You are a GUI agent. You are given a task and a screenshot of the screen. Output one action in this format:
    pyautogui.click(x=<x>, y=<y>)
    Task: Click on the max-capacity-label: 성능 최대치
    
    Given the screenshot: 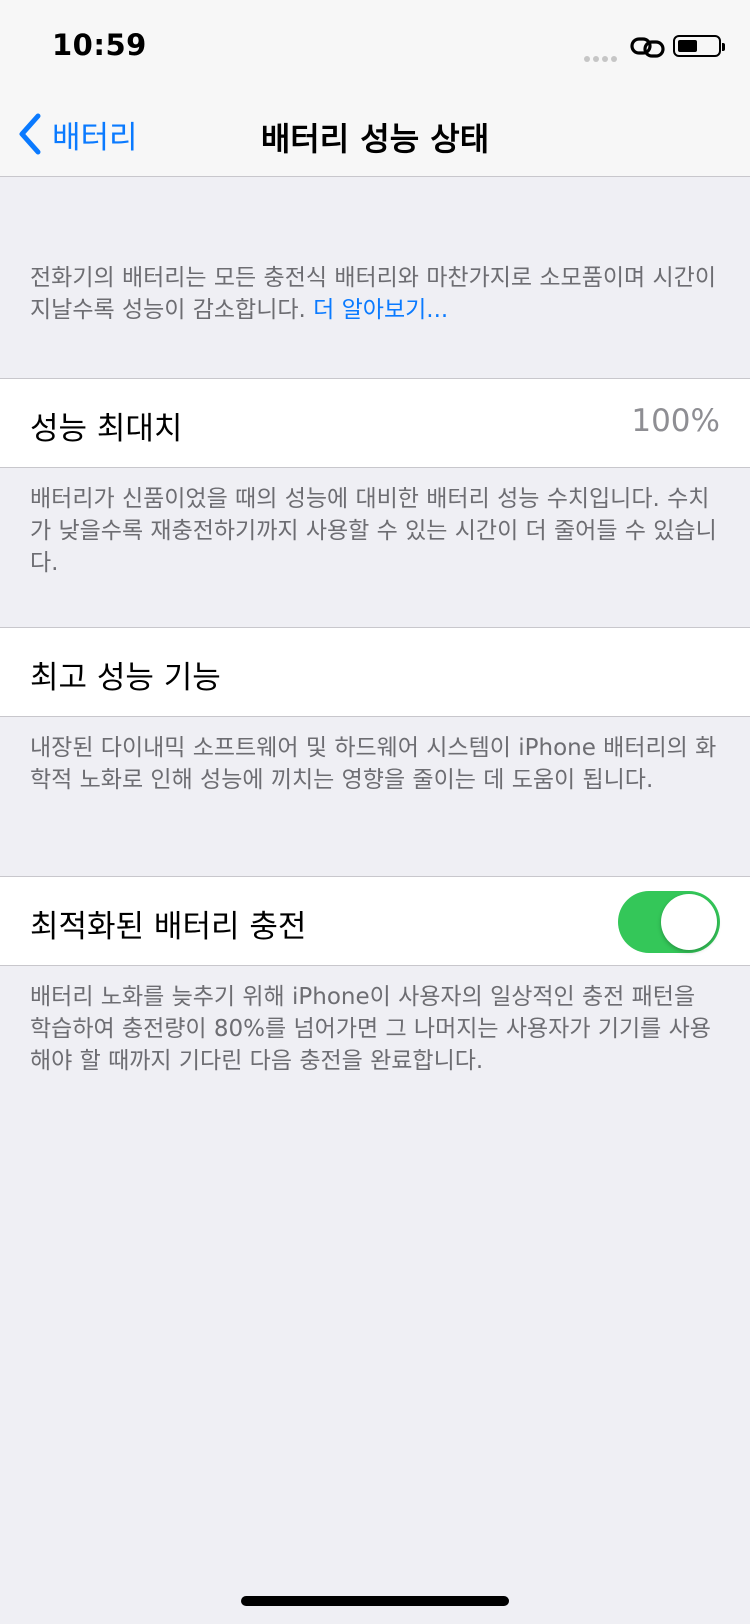 What is the action you would take?
    pyautogui.click(x=106, y=429)
    